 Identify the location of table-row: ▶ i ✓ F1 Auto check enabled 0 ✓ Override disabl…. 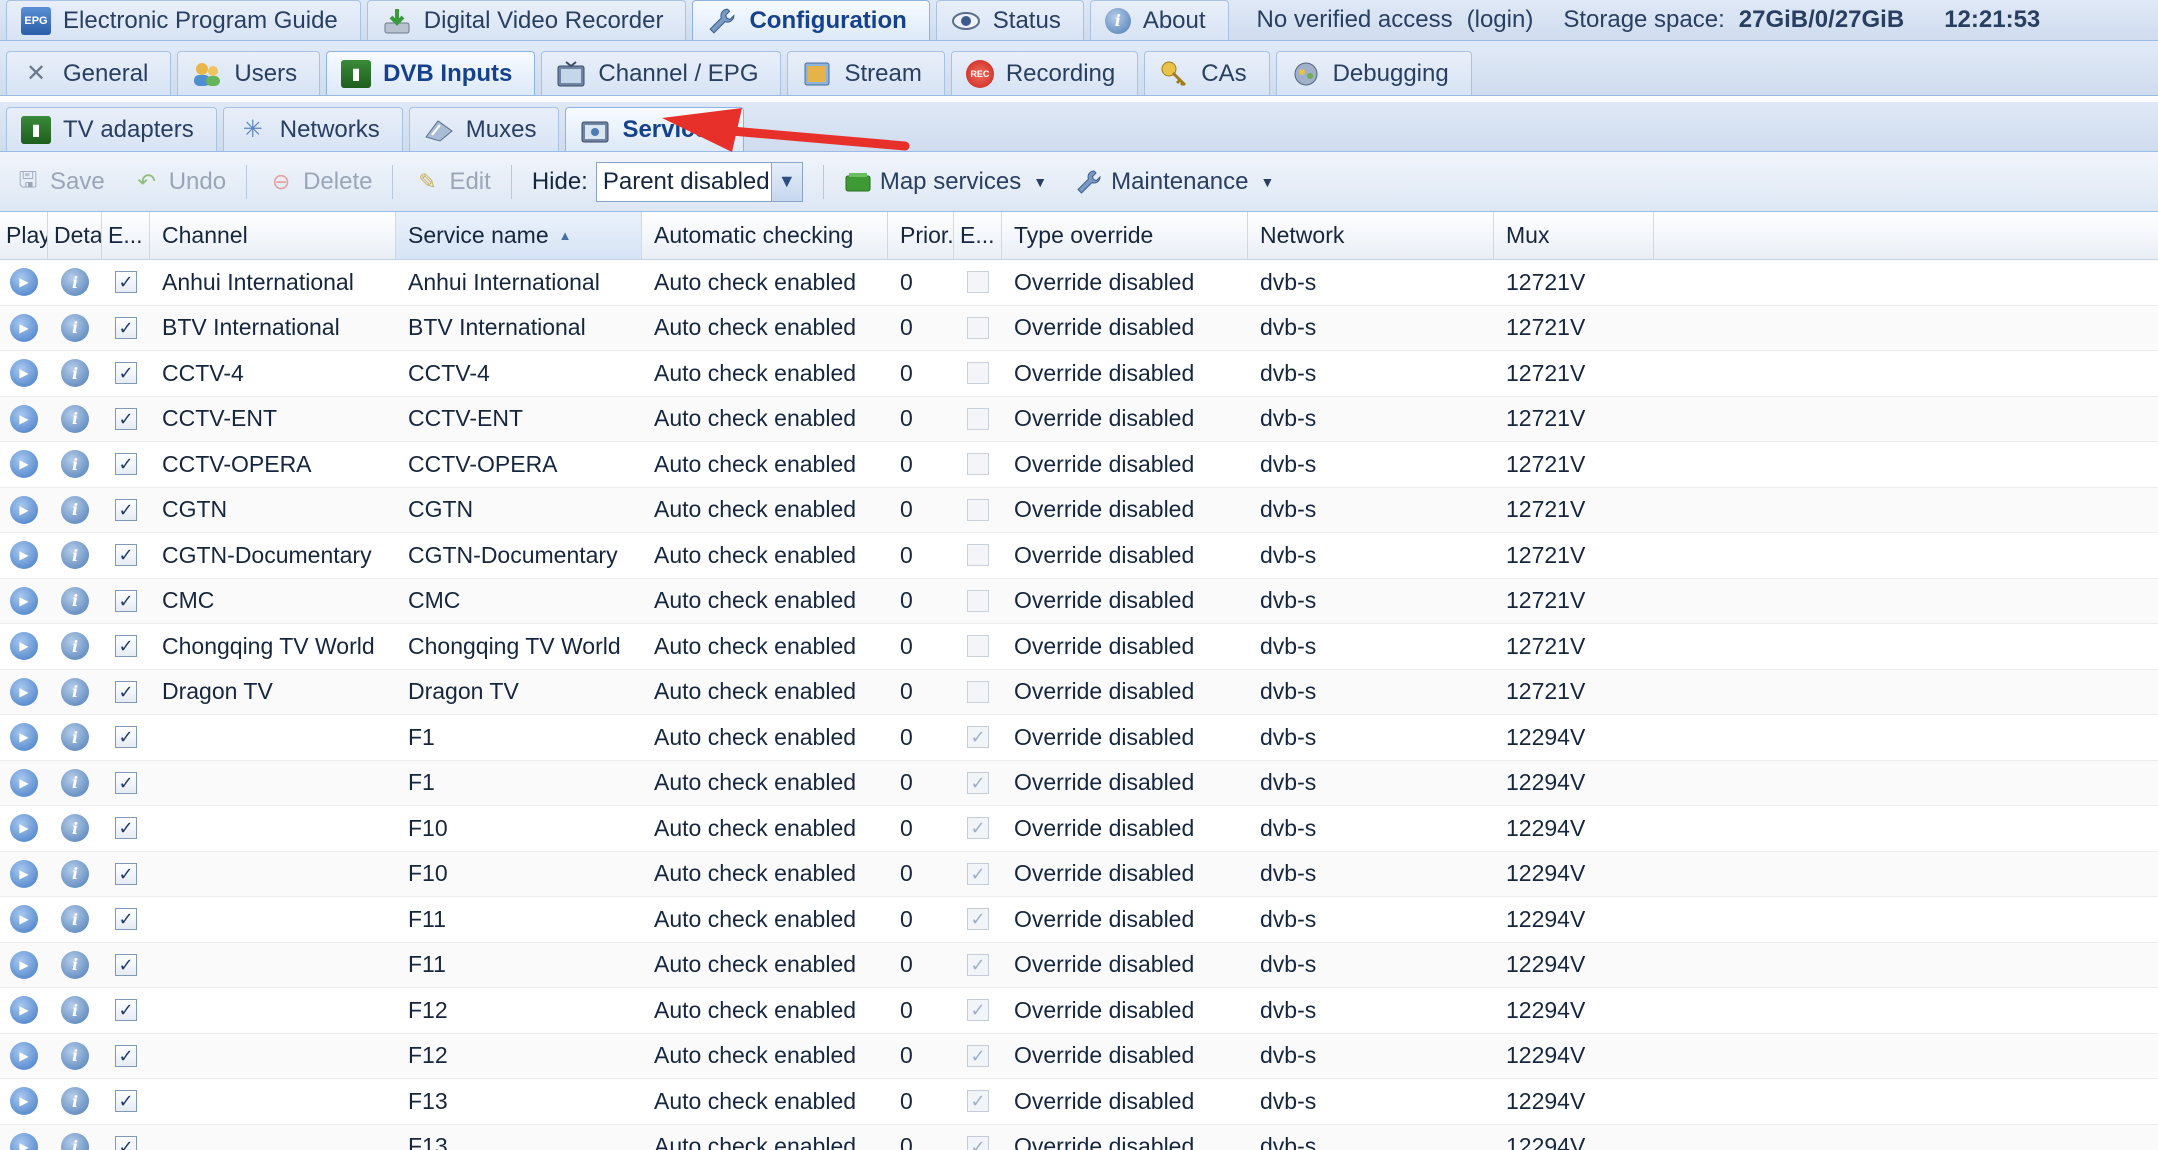
(1079, 783).